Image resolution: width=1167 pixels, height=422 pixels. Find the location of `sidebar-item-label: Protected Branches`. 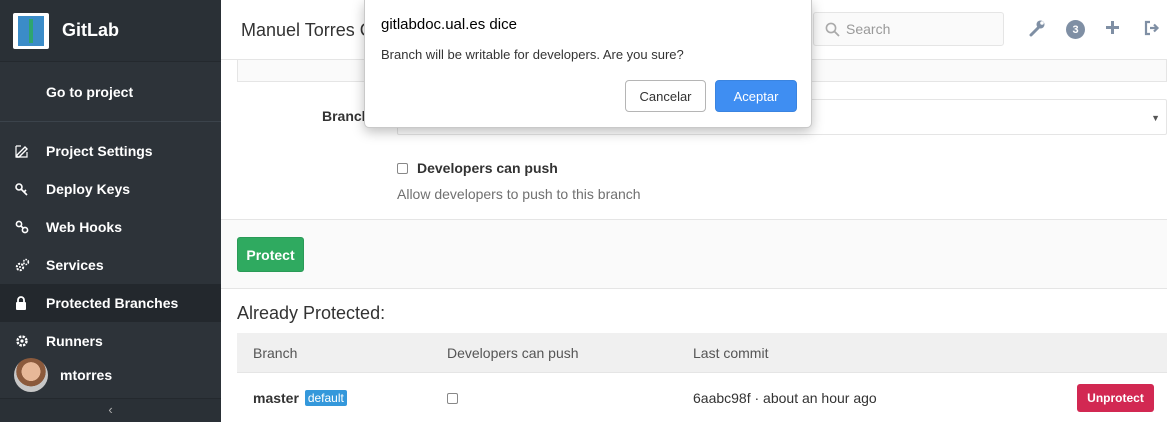

sidebar-item-label: Protected Branches is located at coordinates (112, 303).